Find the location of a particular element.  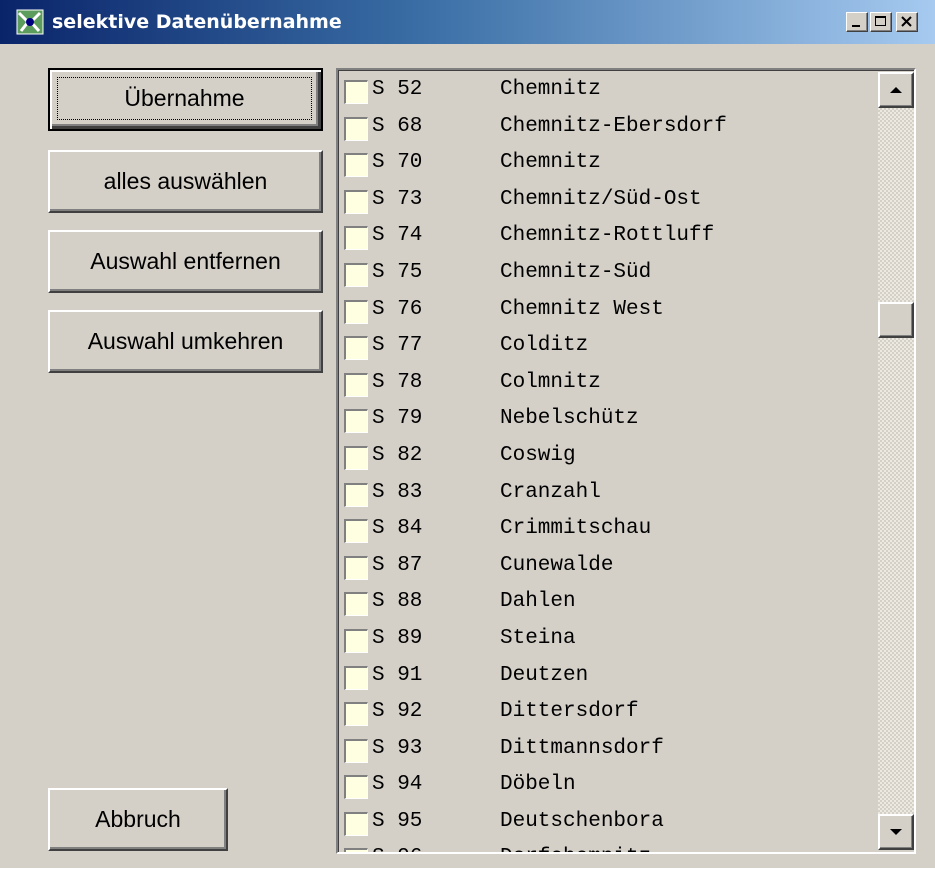

list-item: S 82 Coswig is located at coordinates (610, 457).